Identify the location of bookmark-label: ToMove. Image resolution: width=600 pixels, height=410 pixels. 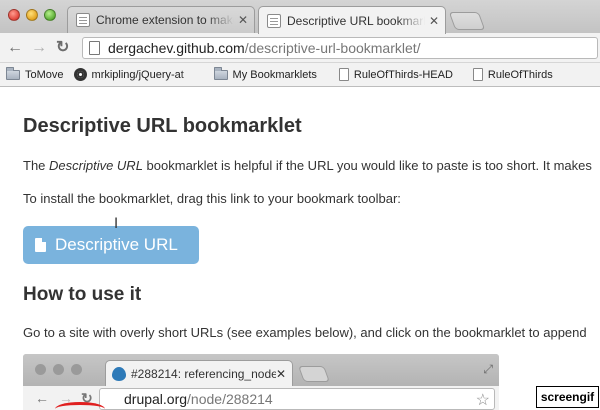
(44, 74).